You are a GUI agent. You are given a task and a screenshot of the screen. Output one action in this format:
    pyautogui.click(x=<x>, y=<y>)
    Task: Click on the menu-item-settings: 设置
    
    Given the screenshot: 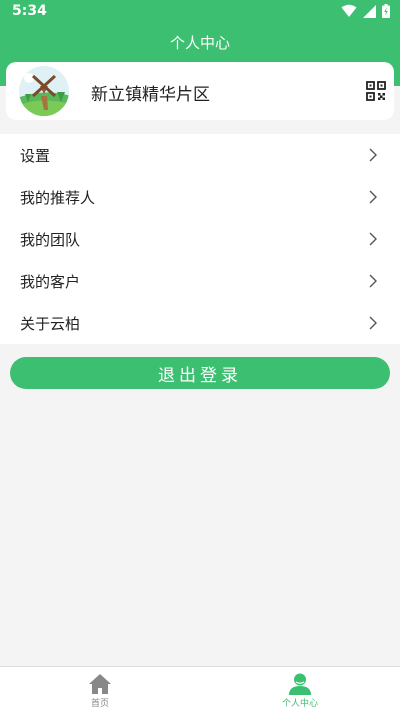 What is the action you would take?
    pyautogui.click(x=200, y=155)
    